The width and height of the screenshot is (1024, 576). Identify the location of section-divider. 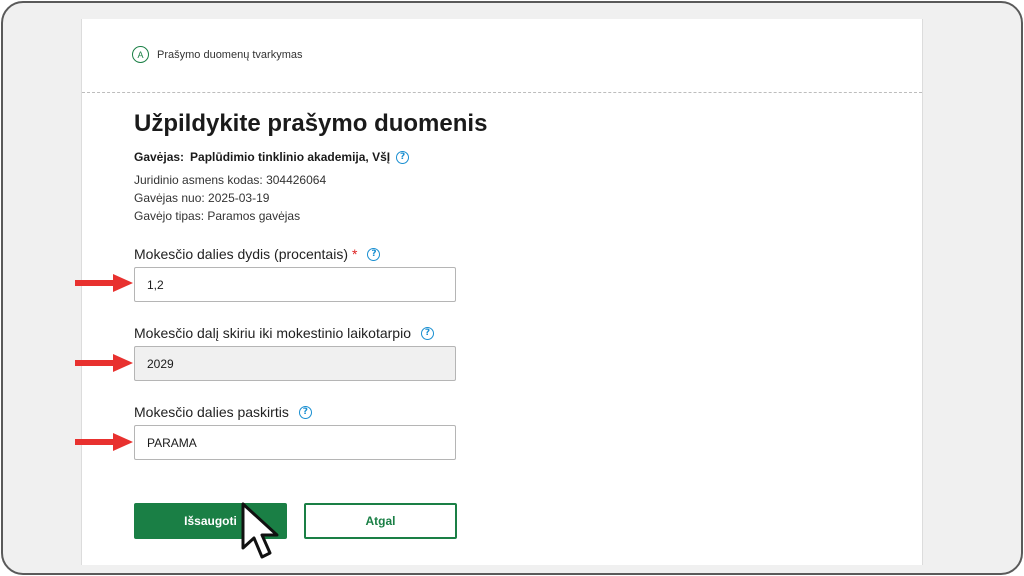
(502, 92).